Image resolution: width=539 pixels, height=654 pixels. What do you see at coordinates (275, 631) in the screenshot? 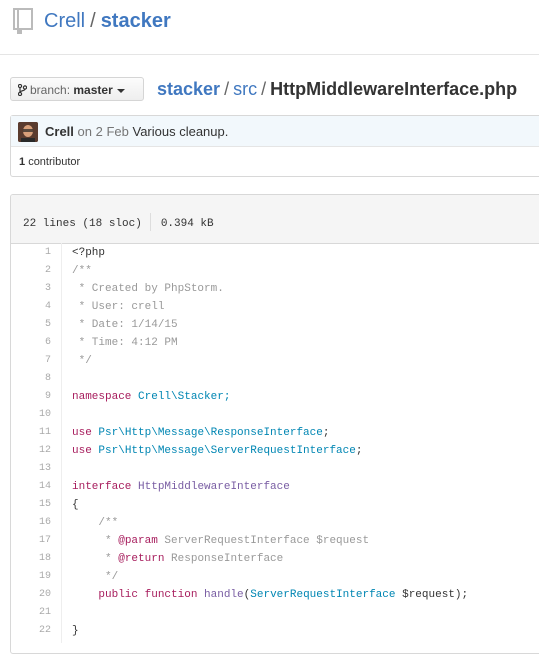
I see `code-line: 22}` at bounding box center [275, 631].